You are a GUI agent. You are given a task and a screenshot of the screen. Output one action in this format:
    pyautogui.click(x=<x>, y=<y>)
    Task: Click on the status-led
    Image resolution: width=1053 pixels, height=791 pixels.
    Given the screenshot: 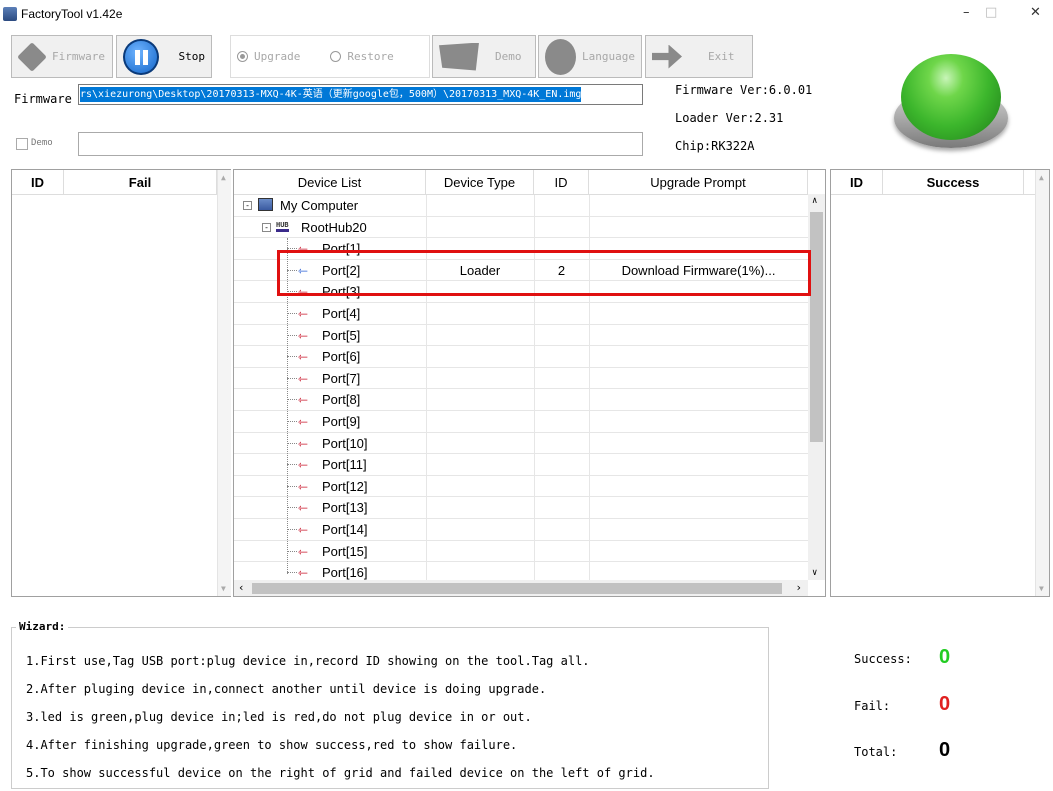 What is the action you would take?
    pyautogui.click(x=951, y=102)
    